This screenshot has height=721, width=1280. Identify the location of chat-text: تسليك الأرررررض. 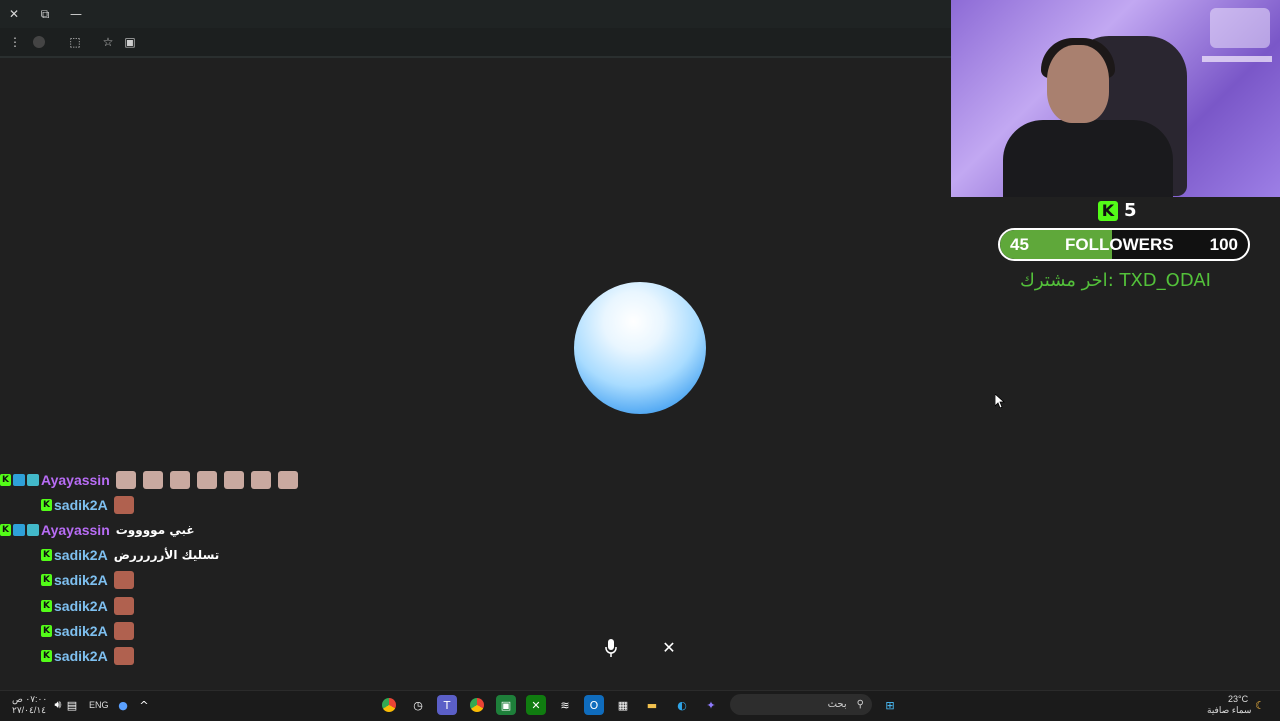
(166, 555).